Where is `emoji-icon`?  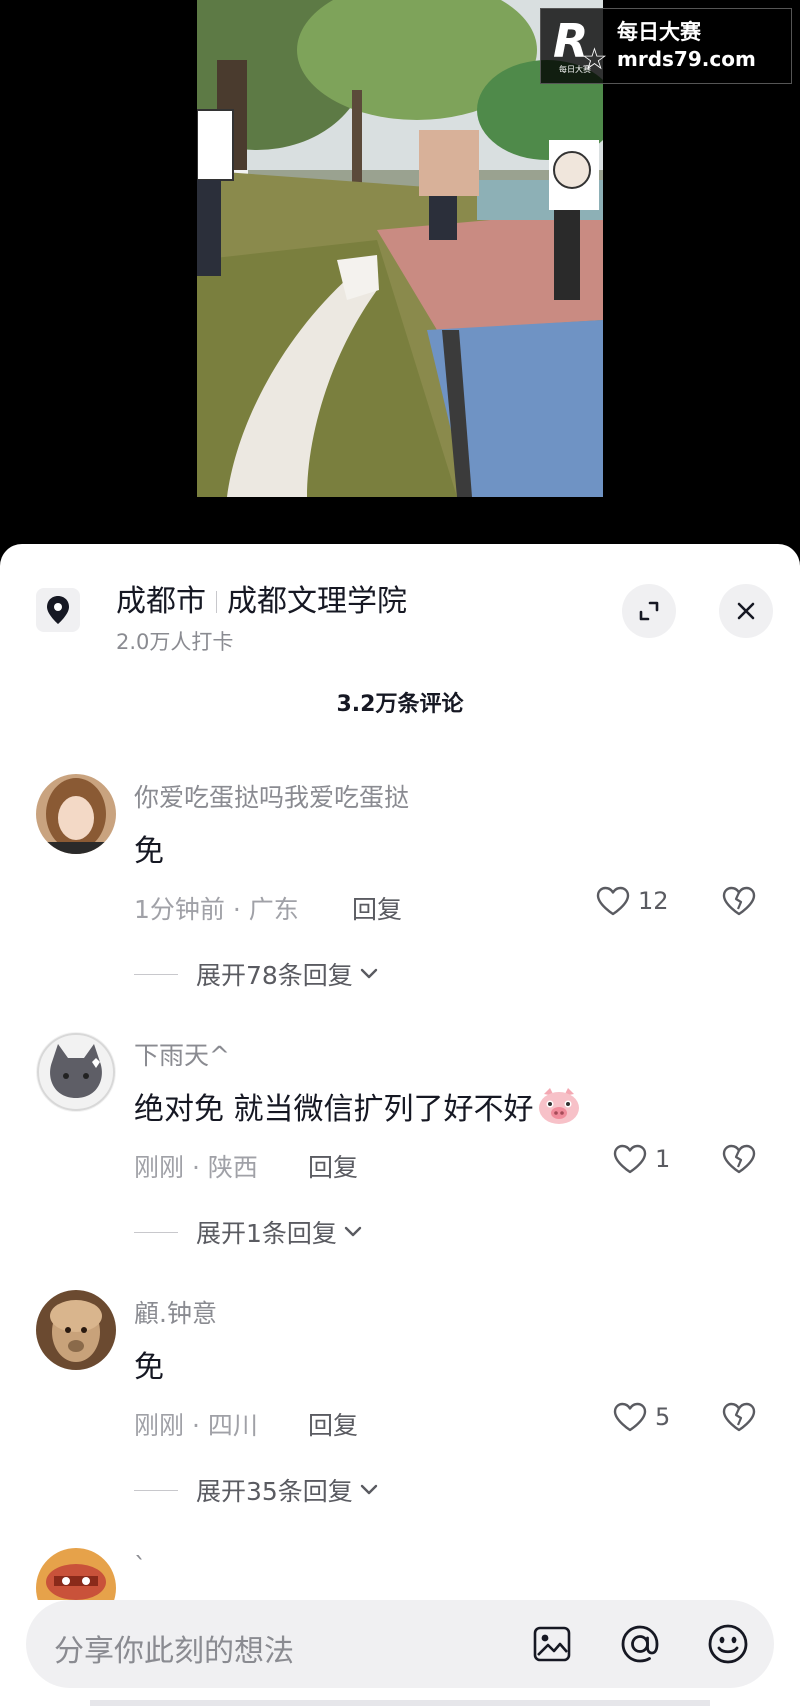
emoji-icon is located at coordinates (728, 1644).